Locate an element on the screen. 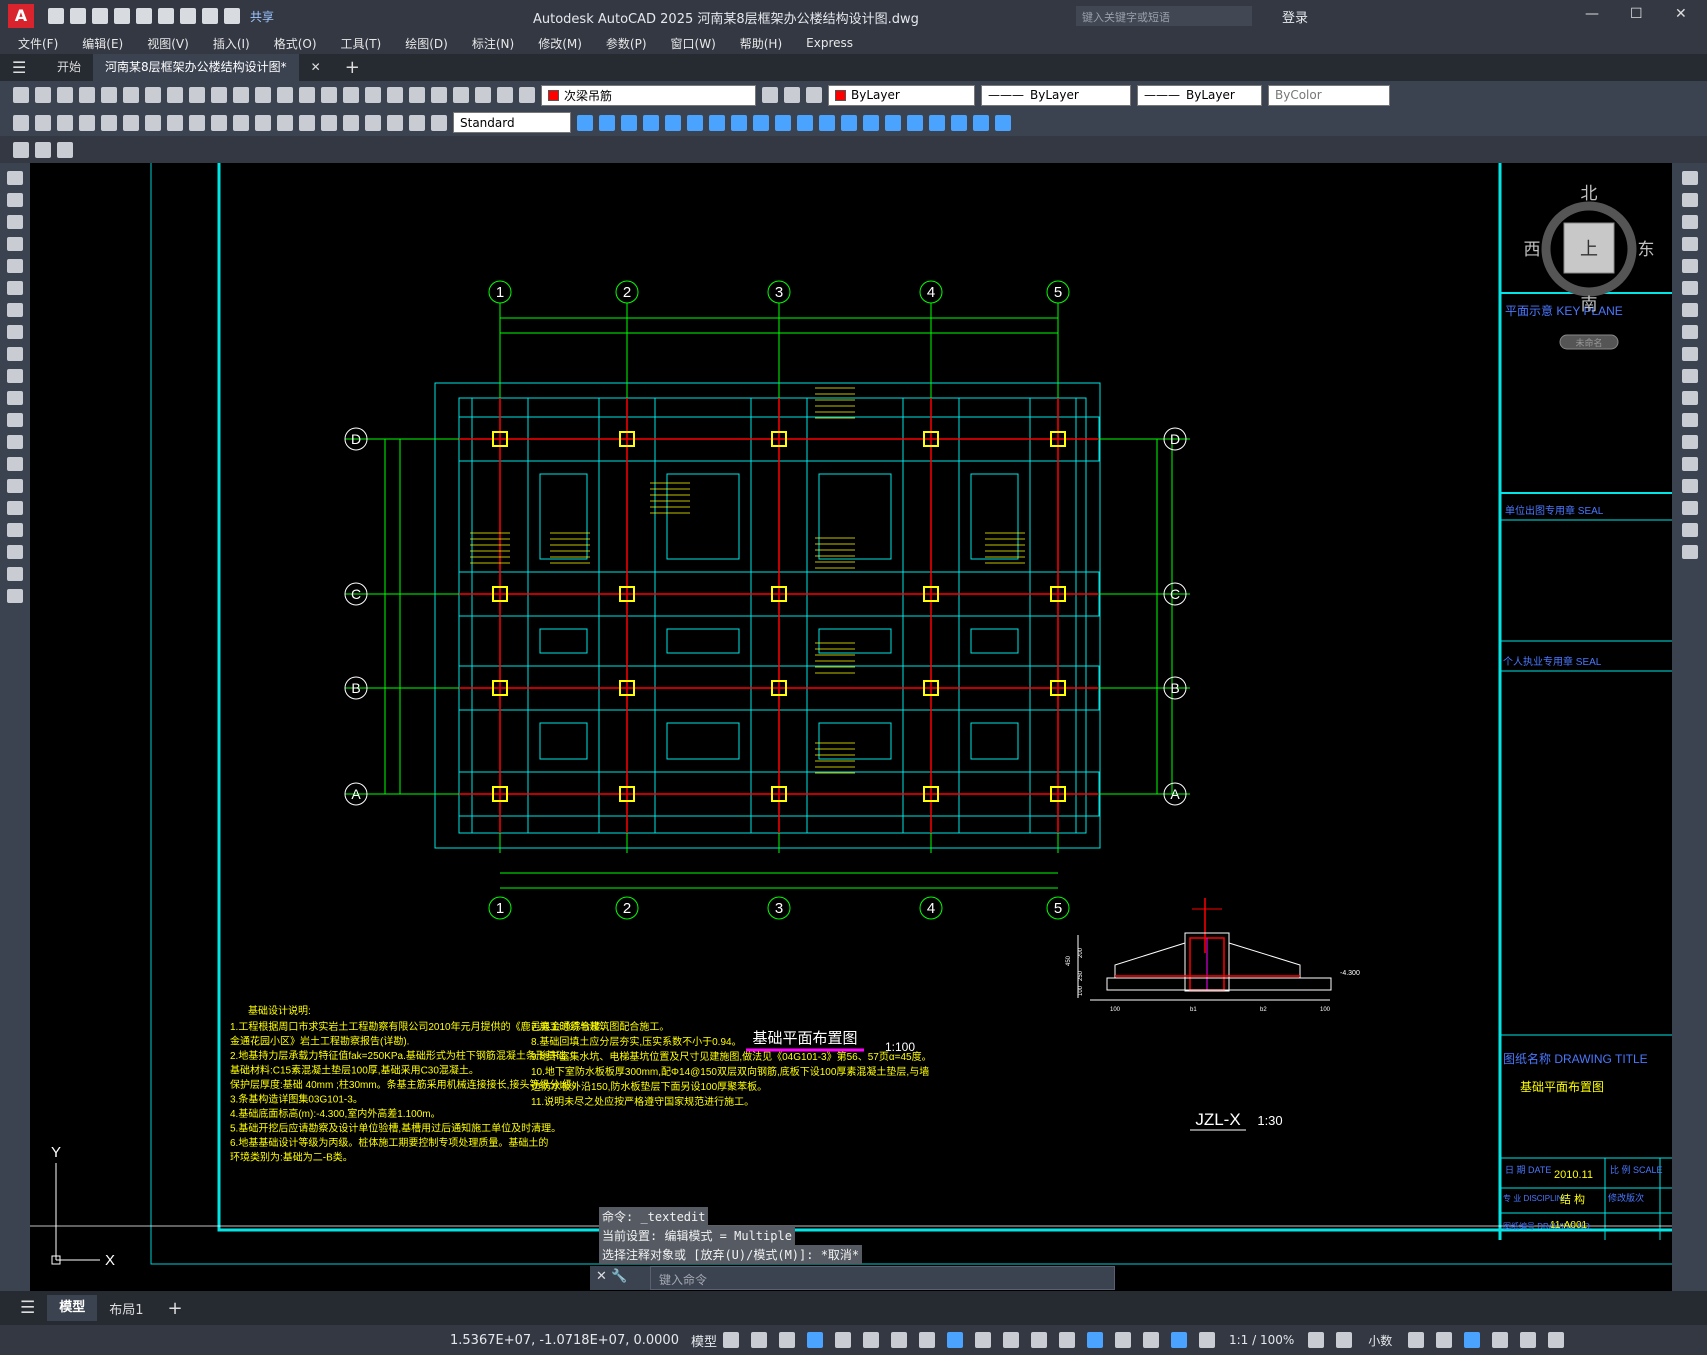 The width and height of the screenshot is (1707, 1355). calculator-icon is located at coordinates (461, 95).